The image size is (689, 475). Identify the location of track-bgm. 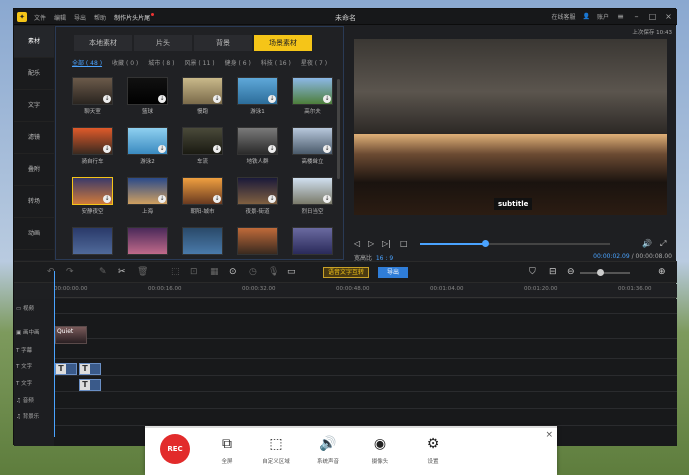
(365, 418).